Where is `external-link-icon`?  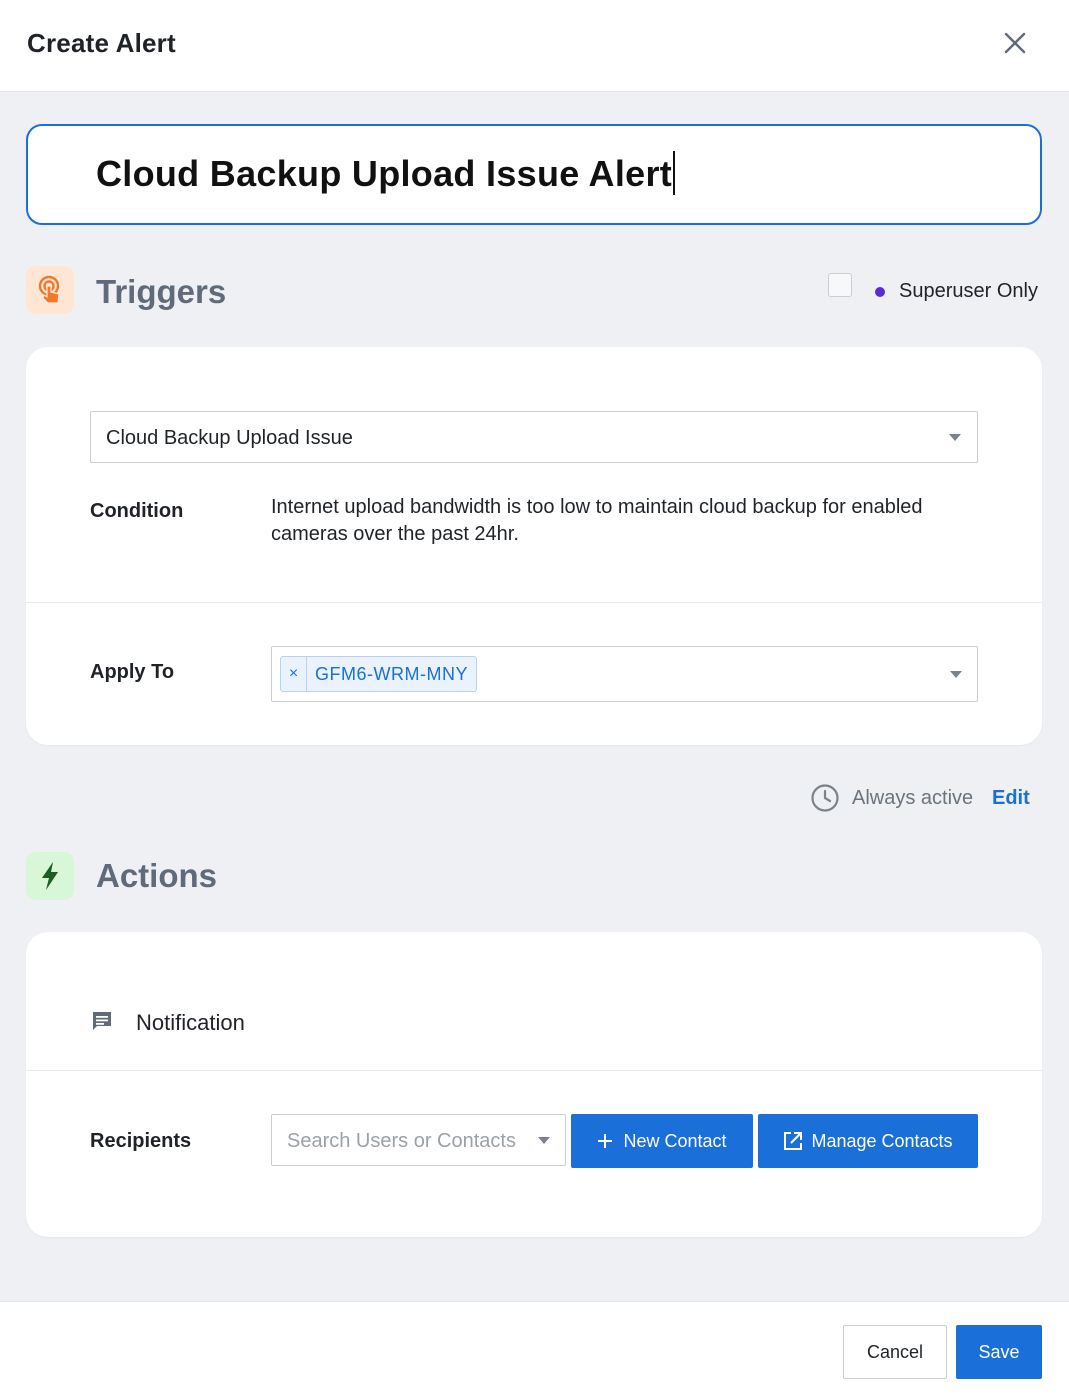
external-link-icon is located at coordinates (793, 1141).